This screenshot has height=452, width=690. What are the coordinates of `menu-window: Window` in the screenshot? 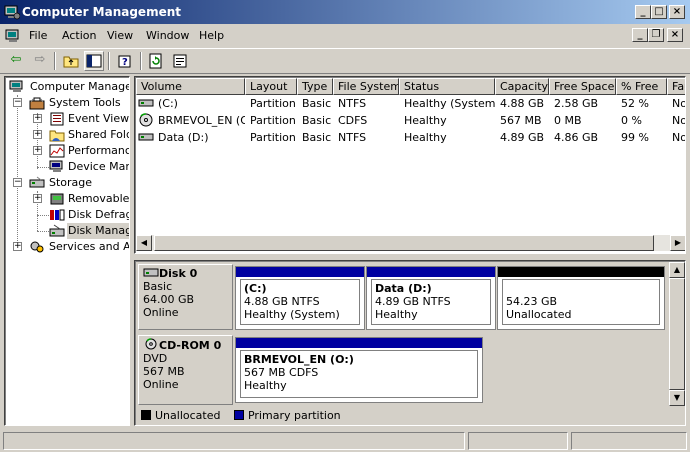 It's located at (167, 35).